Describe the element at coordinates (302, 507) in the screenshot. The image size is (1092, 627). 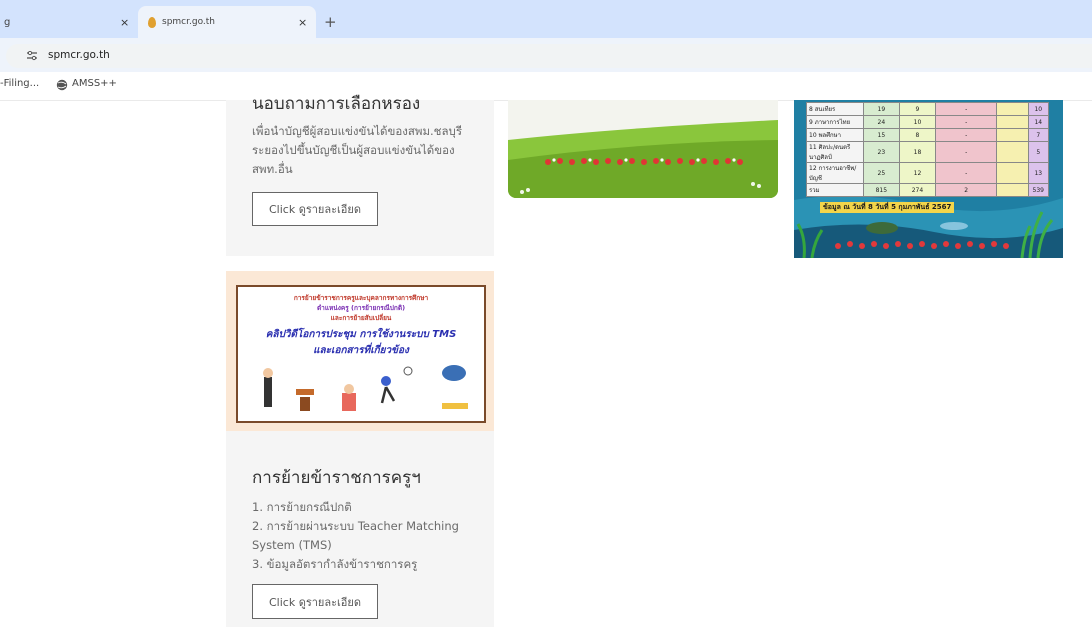
I see `list-item: 1. การย้ายกรณีปกติ` at that location.